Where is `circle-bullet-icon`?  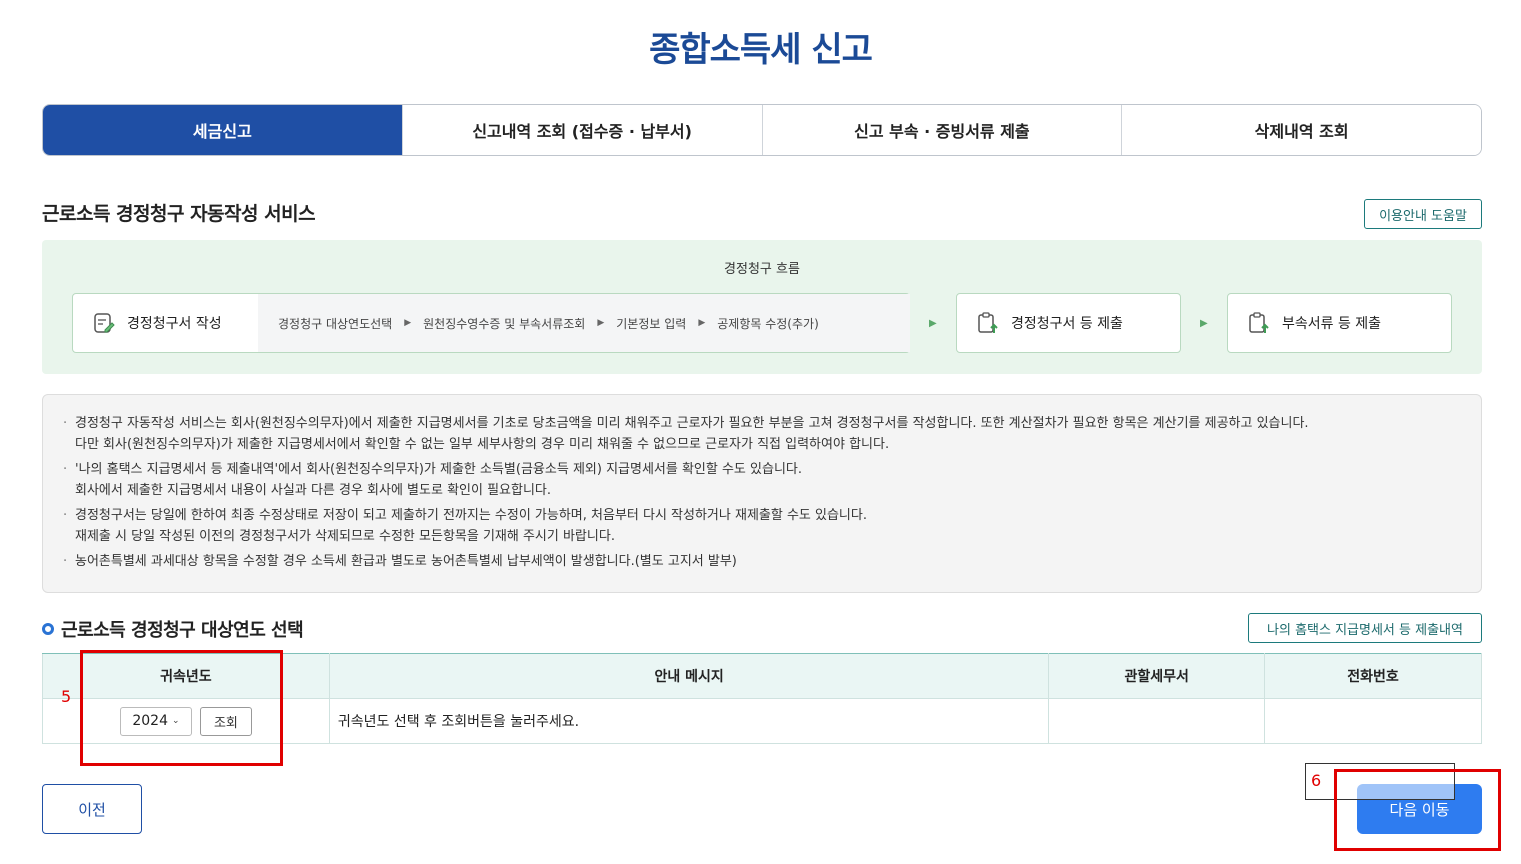
circle-bullet-icon is located at coordinates (48, 629).